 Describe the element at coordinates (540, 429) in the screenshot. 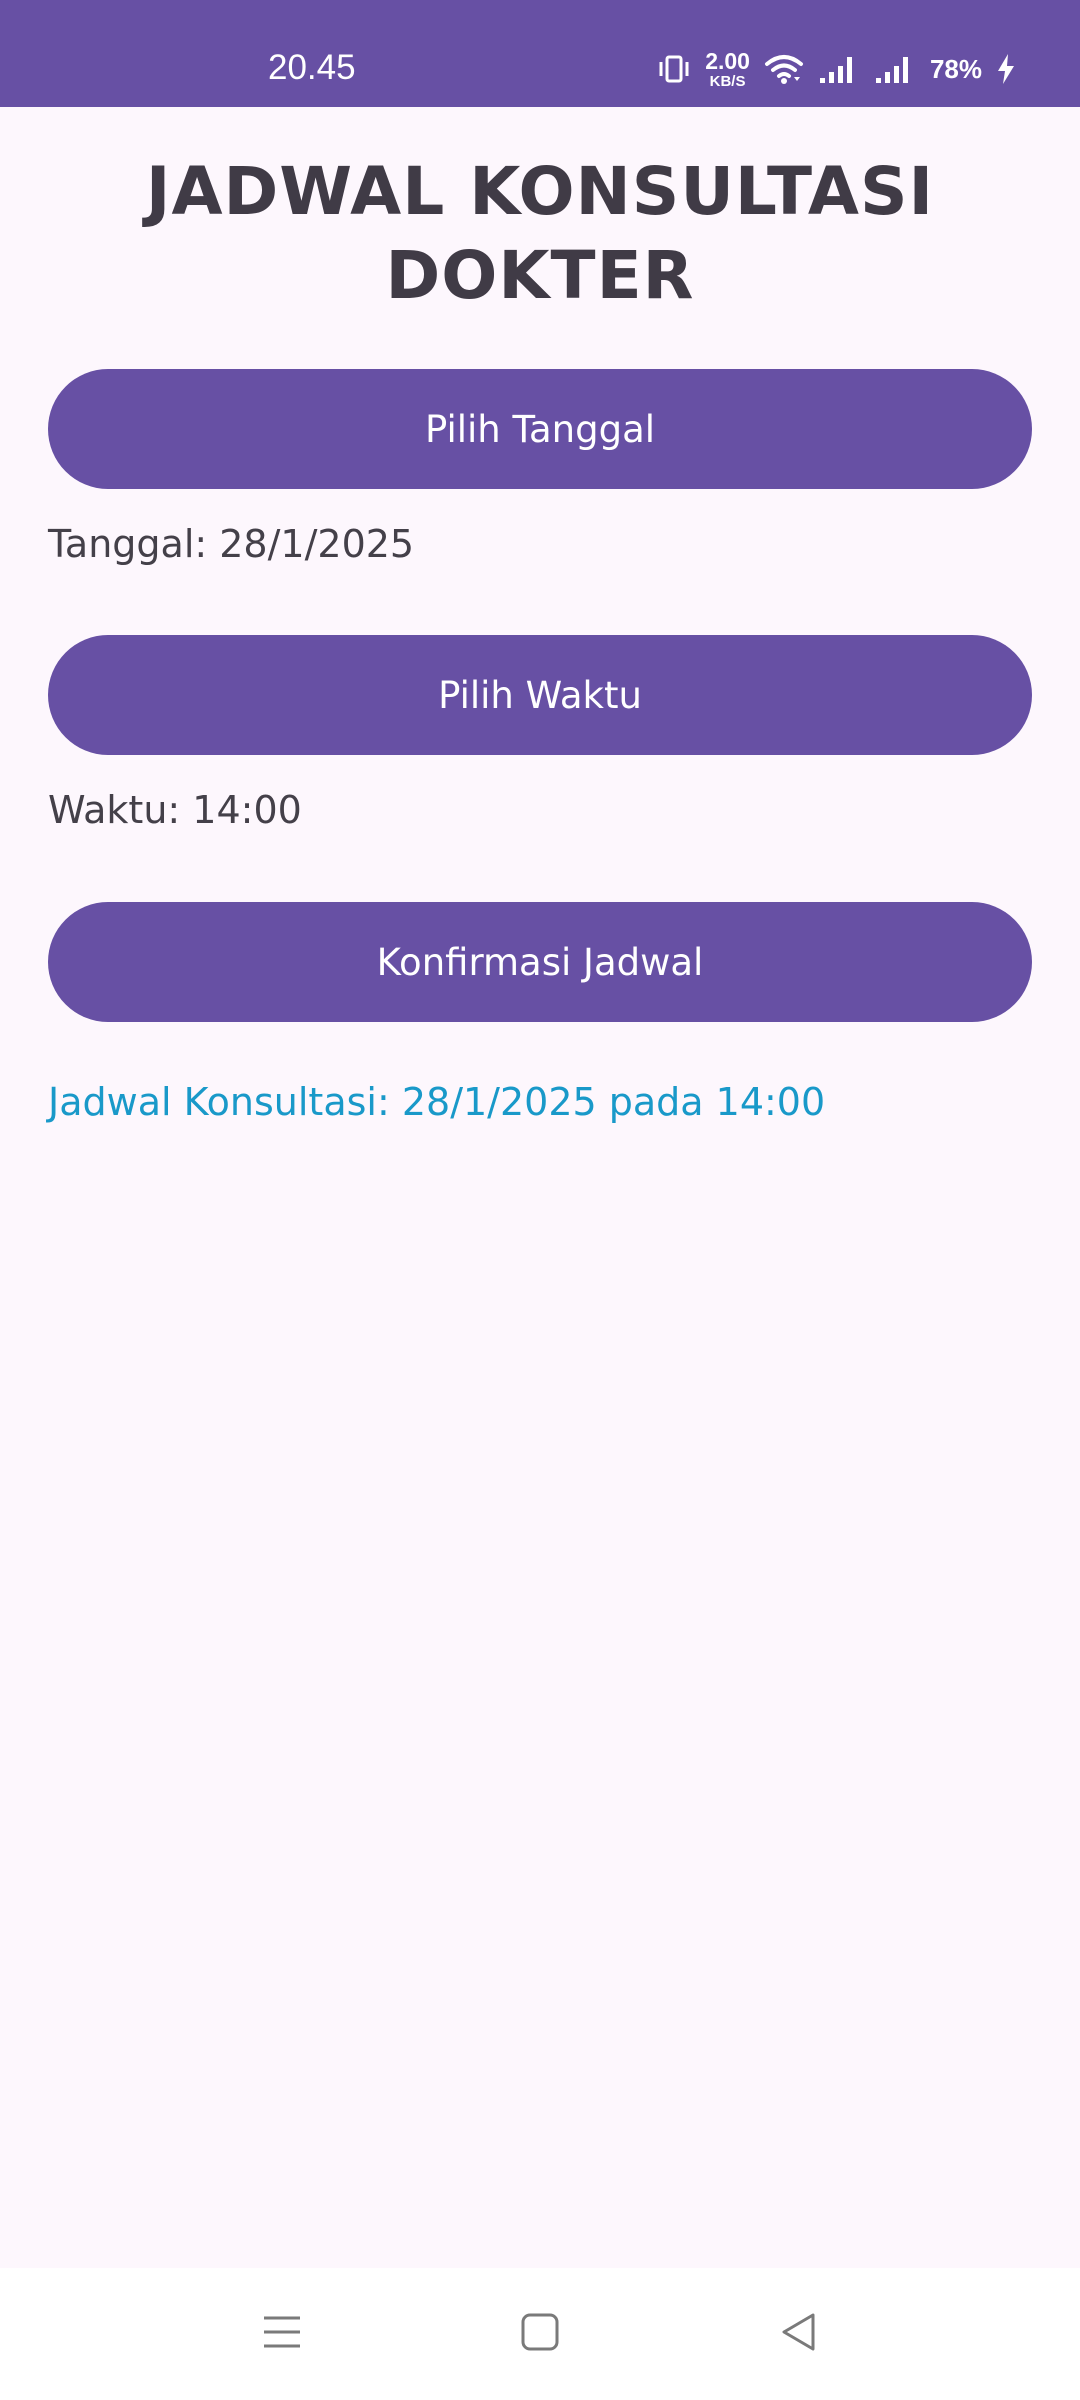

I see `pick-date-button: Pilih Tanggal` at that location.